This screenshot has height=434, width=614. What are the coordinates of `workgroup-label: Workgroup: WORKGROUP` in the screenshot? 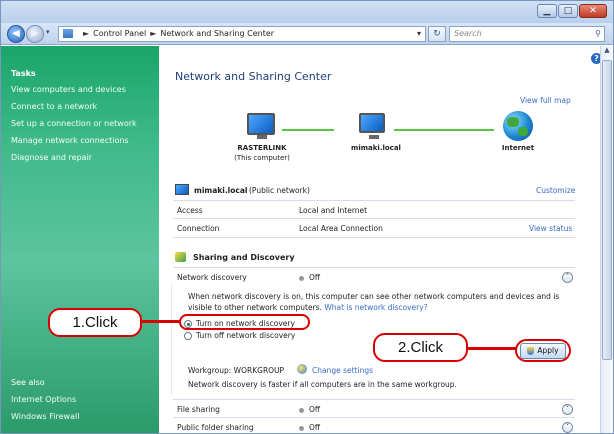 It's located at (236, 370).